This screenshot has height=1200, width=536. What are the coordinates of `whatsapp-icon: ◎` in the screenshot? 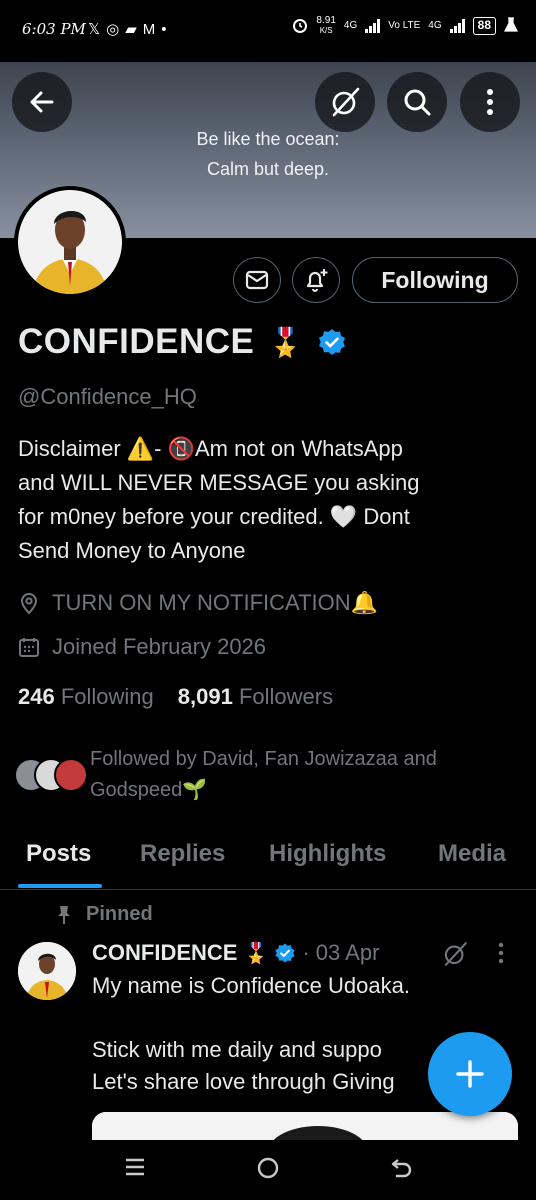 It's located at (116, 29).